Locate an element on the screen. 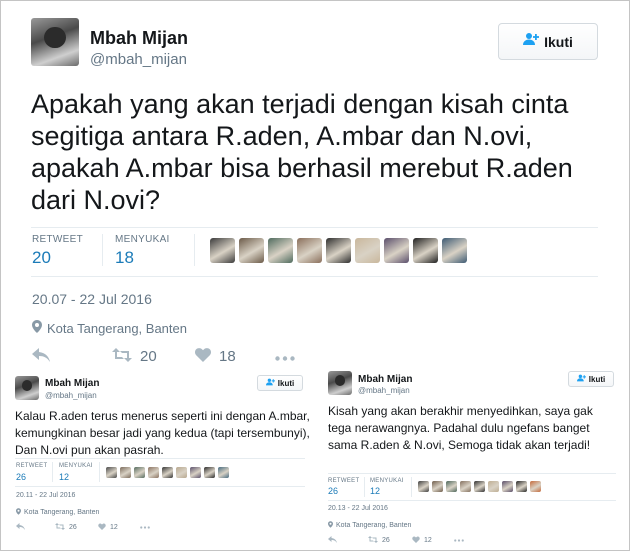 This screenshot has width=630, height=551. map-pin-icon is located at coordinates (37, 328).